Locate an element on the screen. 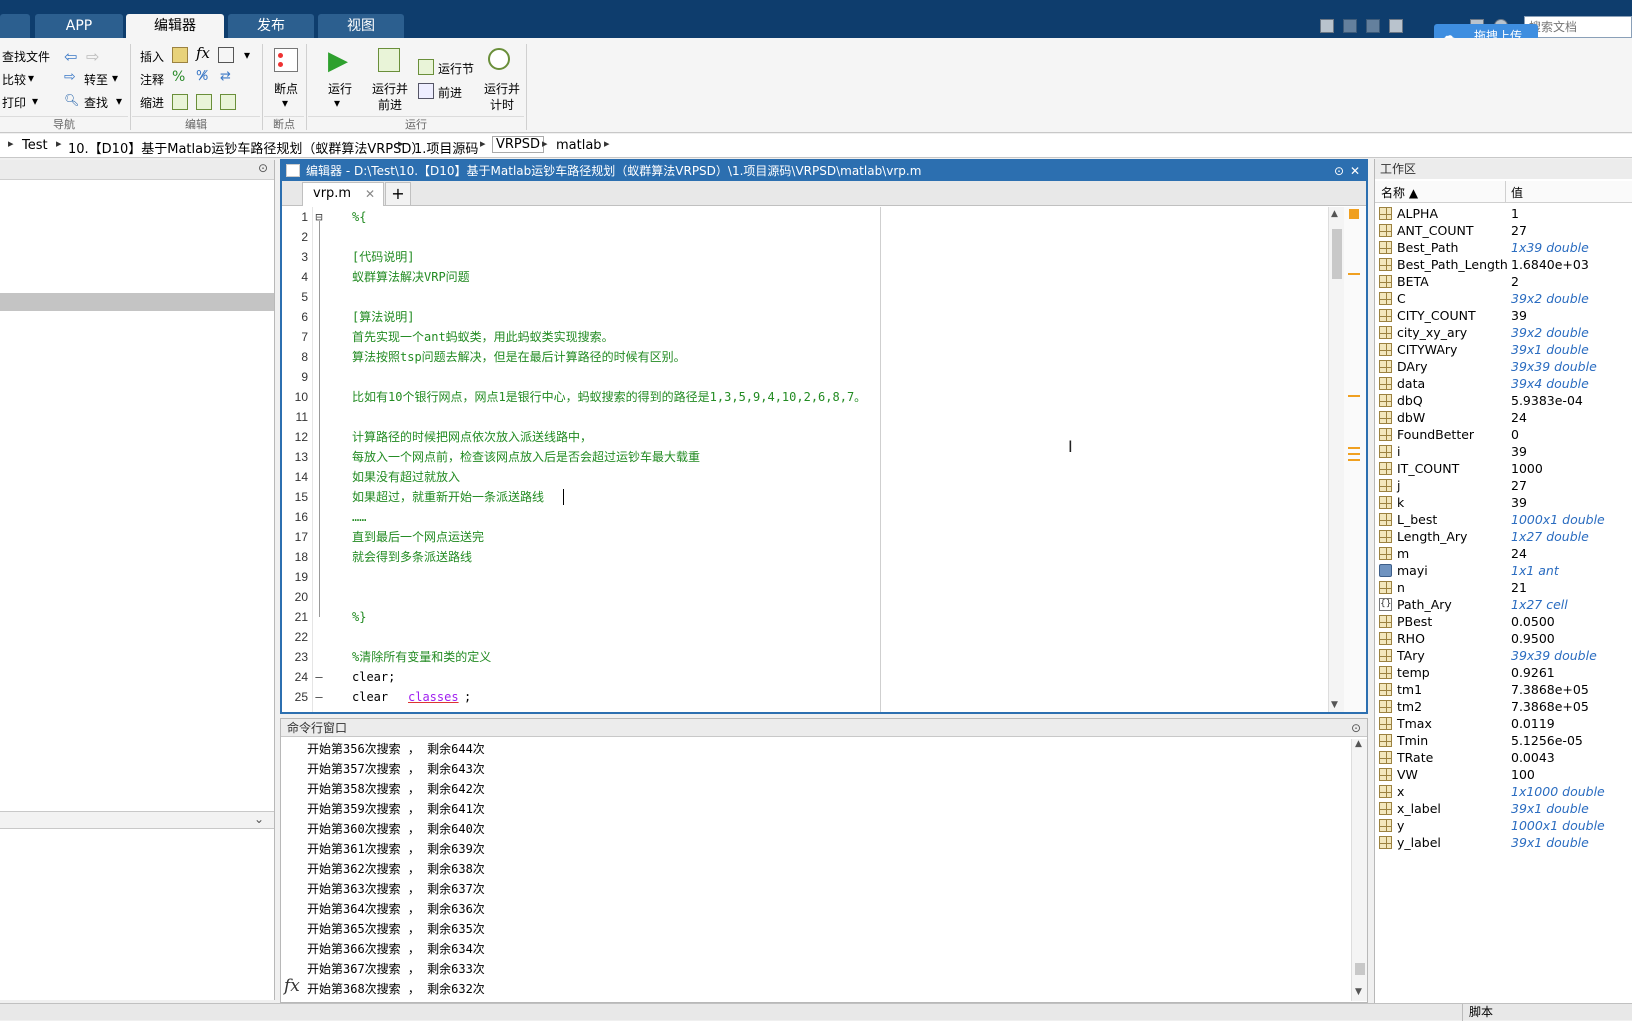  code-line: 21%} is located at coordinates (797, 617).